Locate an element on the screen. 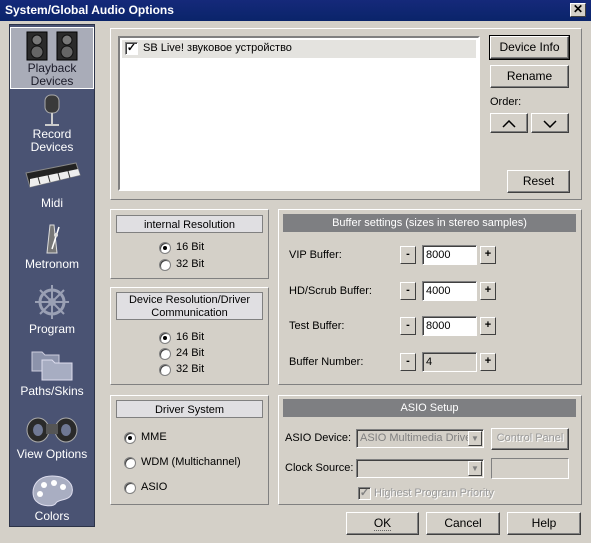 The height and width of the screenshot is (543, 591). order-label: Order: is located at coordinates (506, 102).